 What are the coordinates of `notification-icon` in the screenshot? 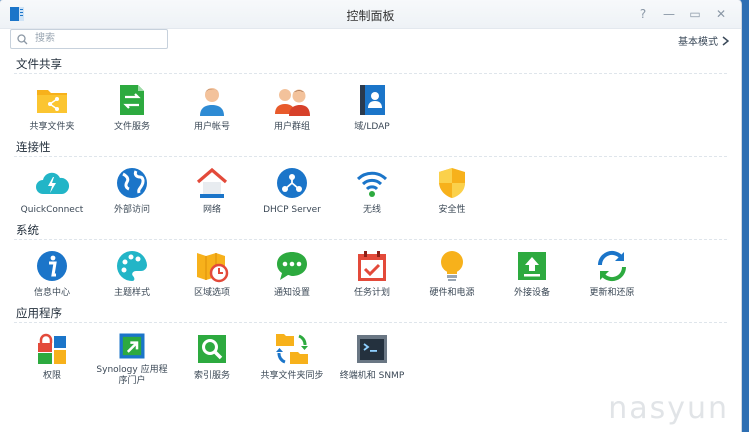 It's located at (292, 266).